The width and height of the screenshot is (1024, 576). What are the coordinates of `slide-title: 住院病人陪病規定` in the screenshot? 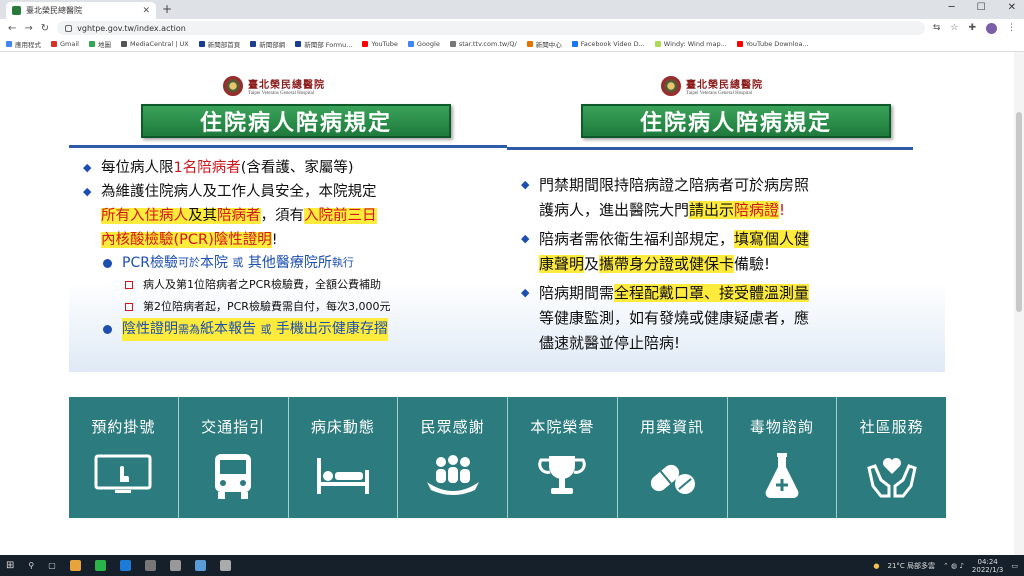 It's located at (296, 121).